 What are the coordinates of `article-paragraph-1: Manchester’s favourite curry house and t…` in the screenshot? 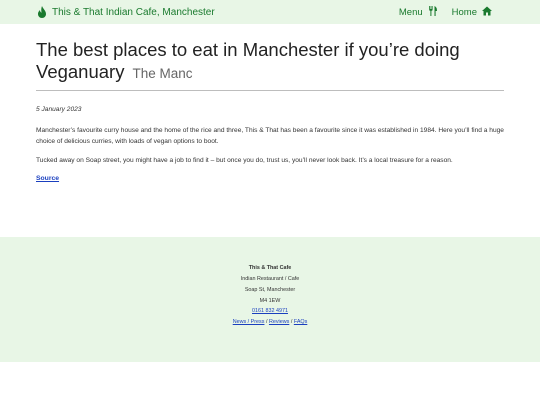 It's located at (270, 136).